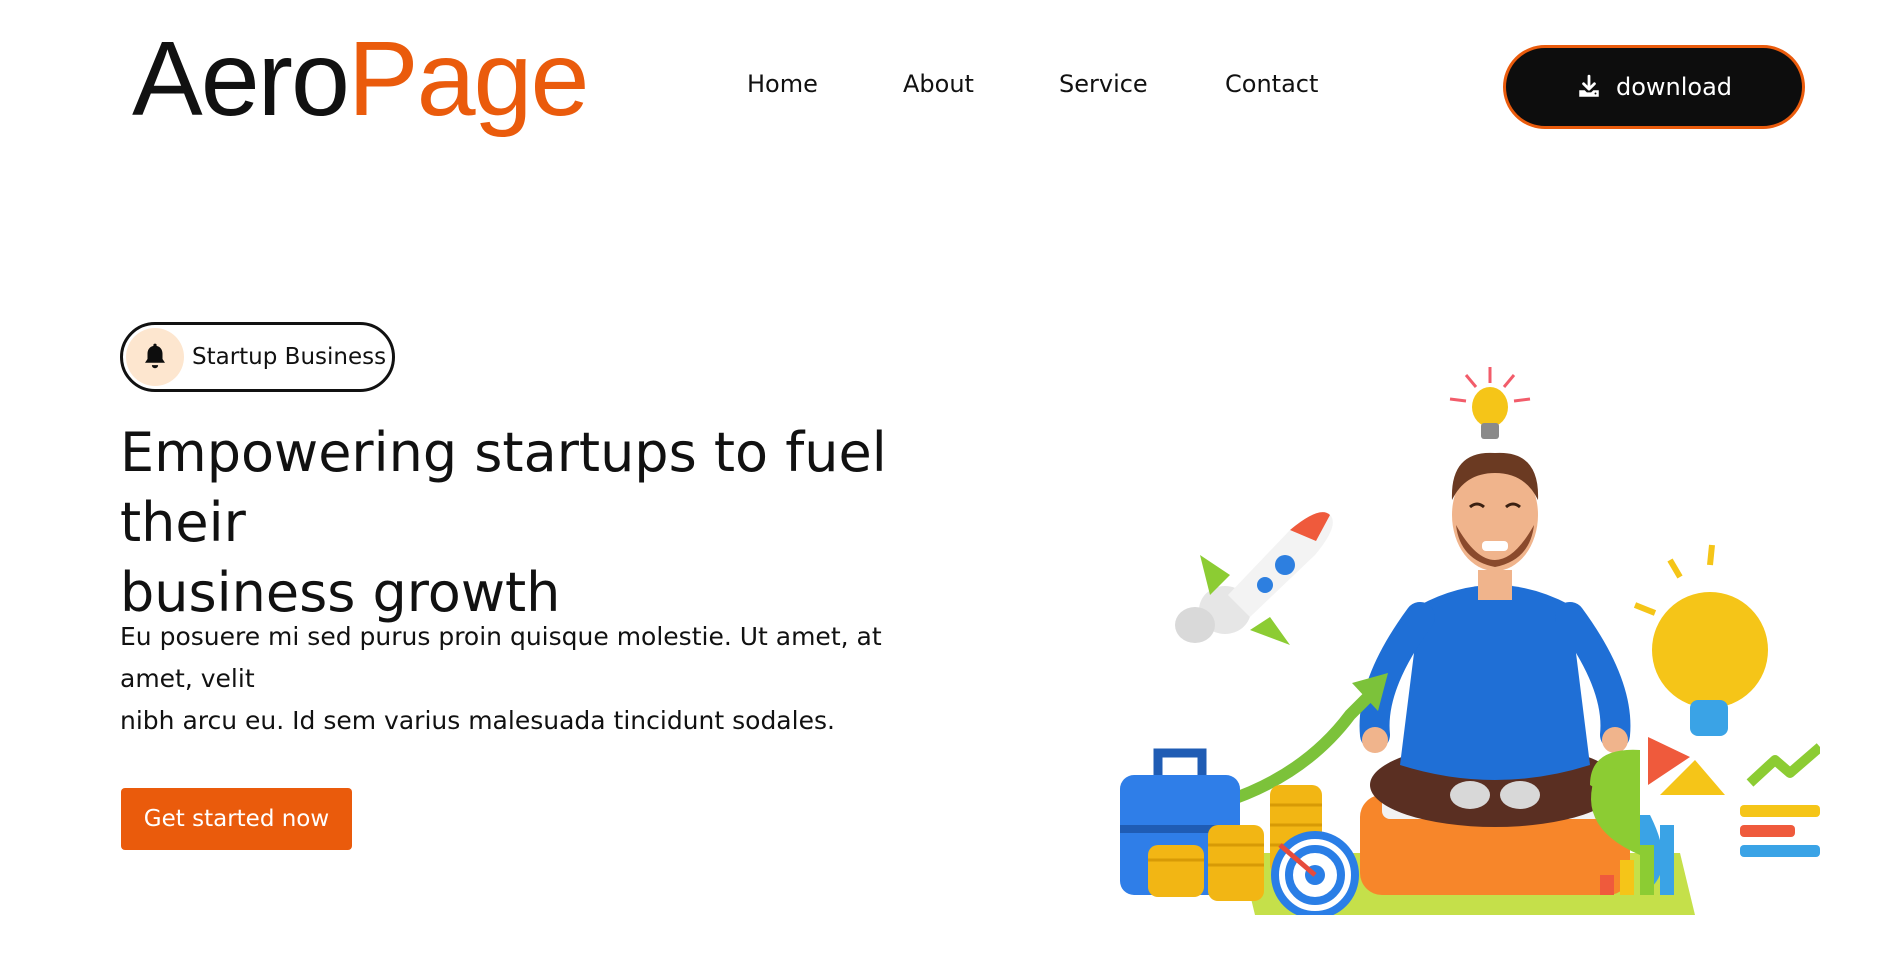  I want to click on download-button: download, so click(1654, 87).